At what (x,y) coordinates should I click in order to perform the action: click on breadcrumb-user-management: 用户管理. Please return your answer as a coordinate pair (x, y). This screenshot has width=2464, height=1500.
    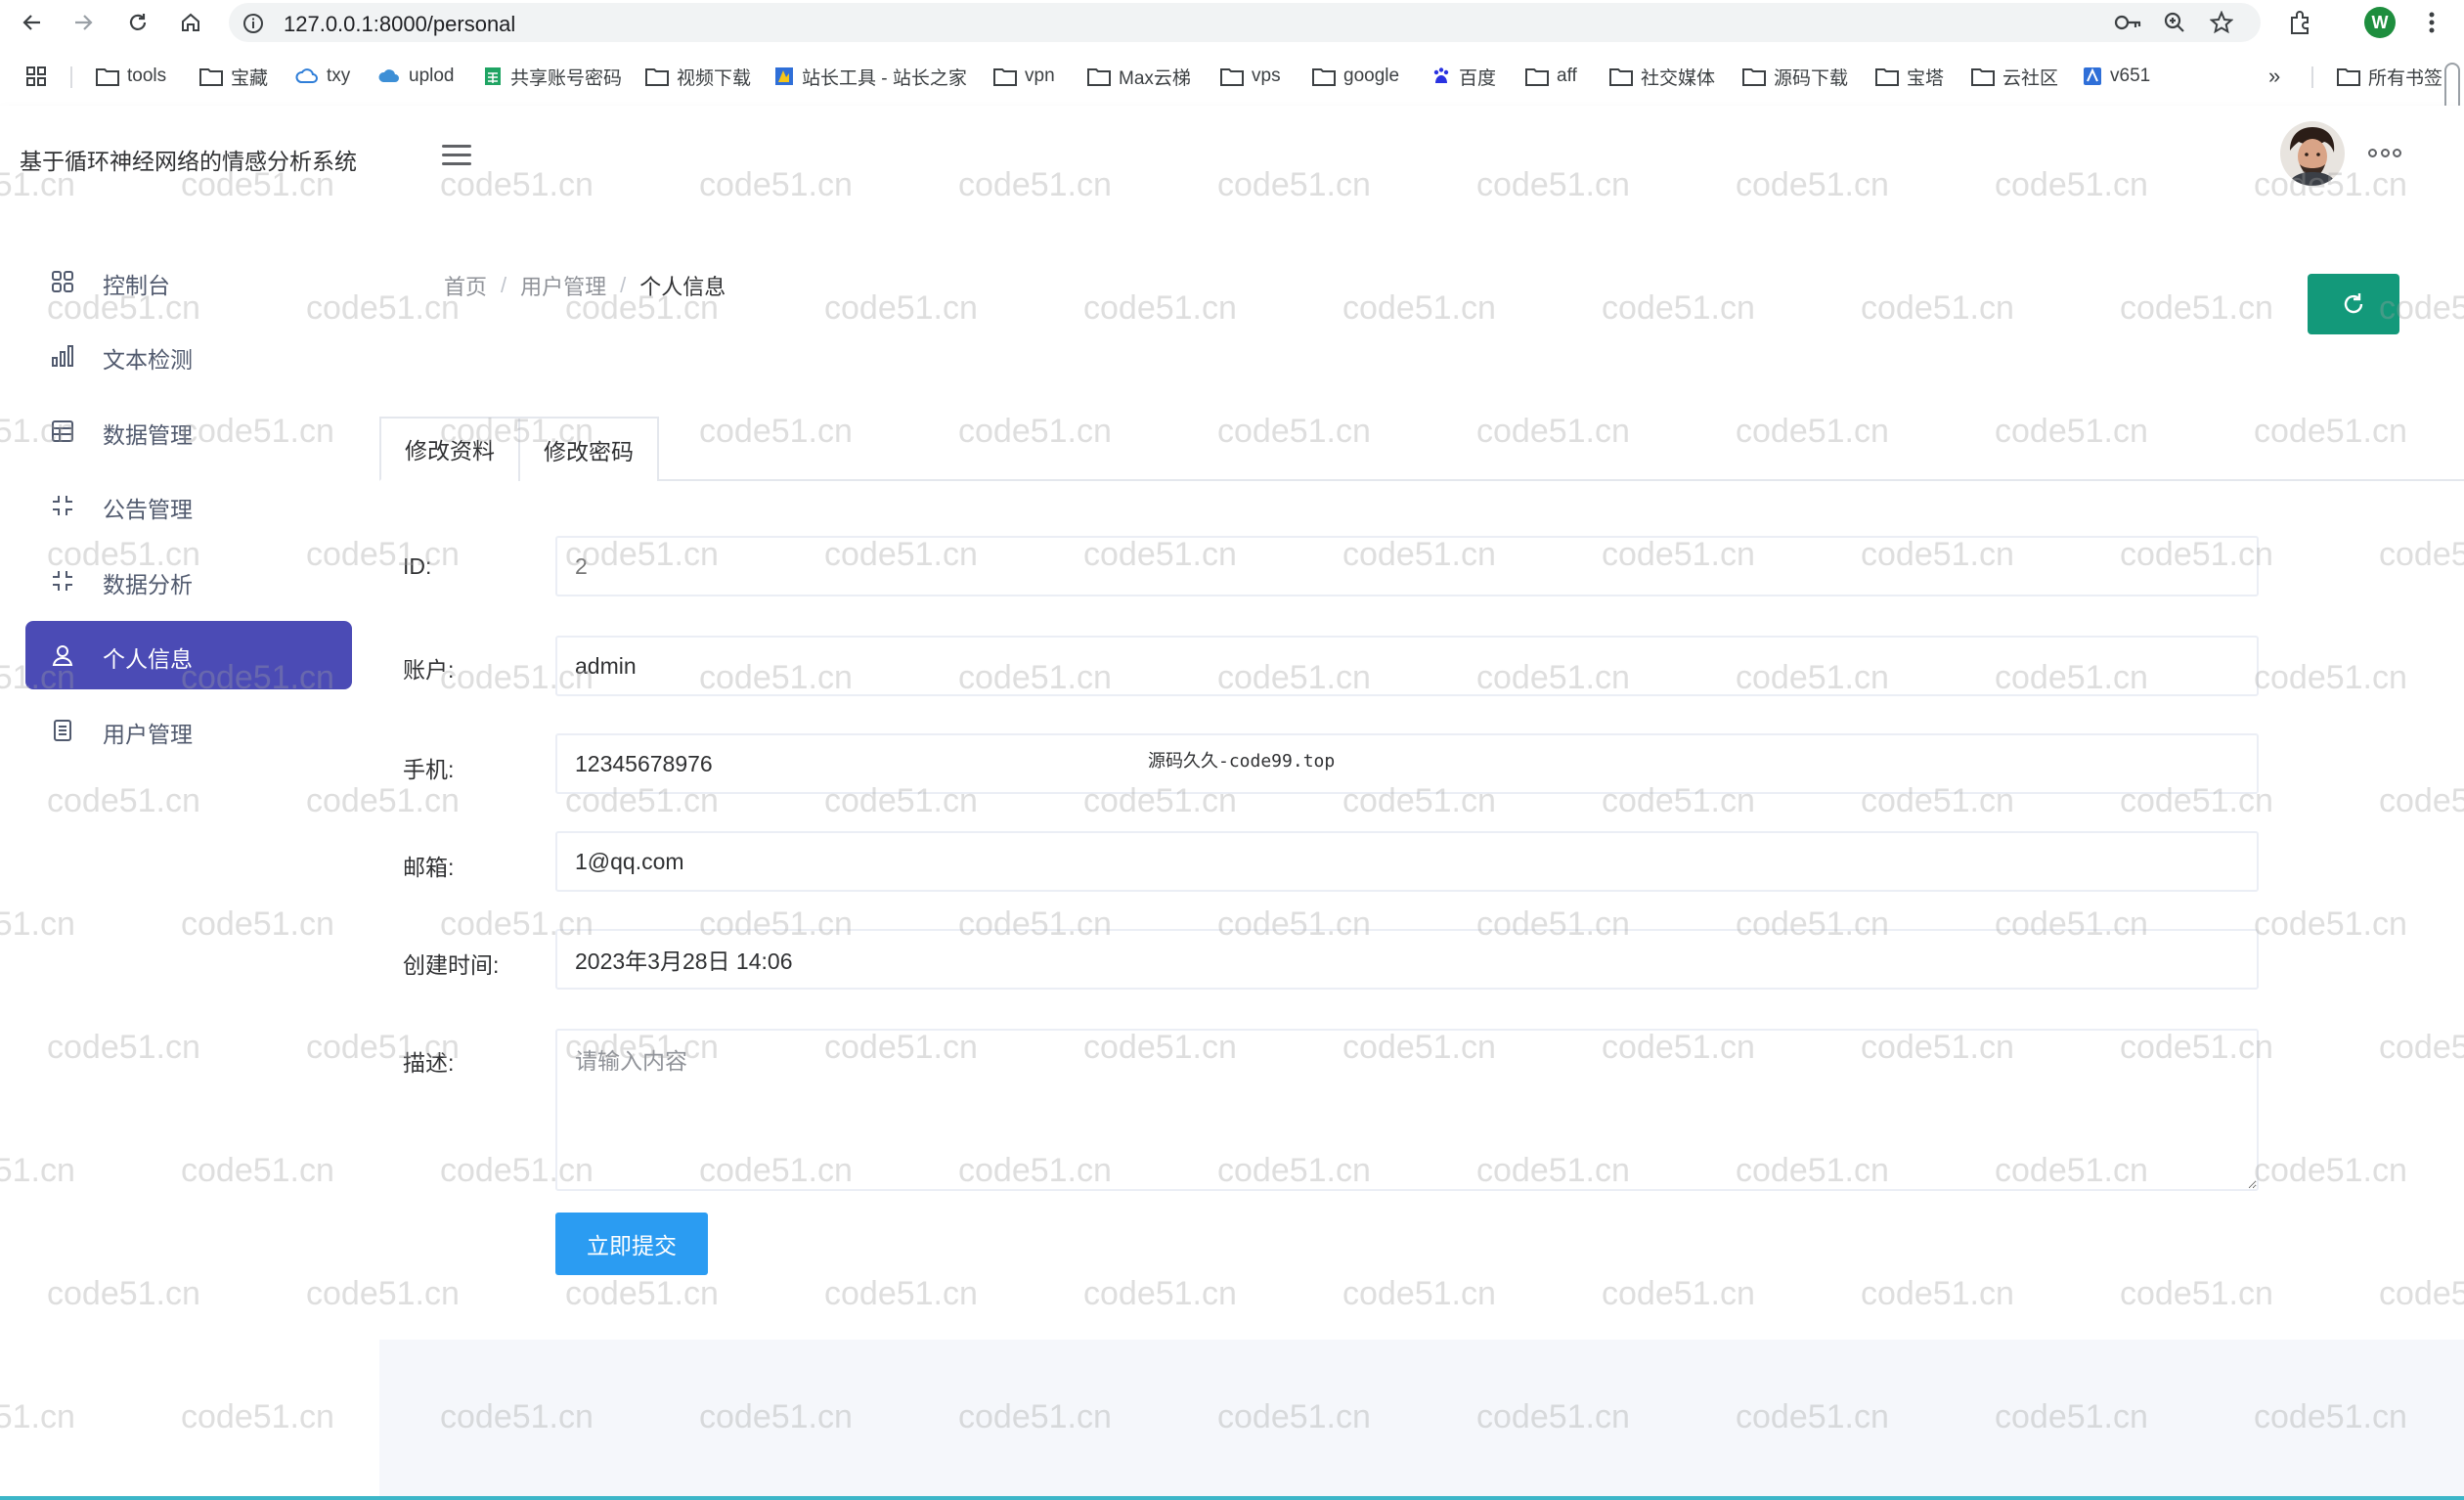
    Looking at the image, I should click on (563, 285).